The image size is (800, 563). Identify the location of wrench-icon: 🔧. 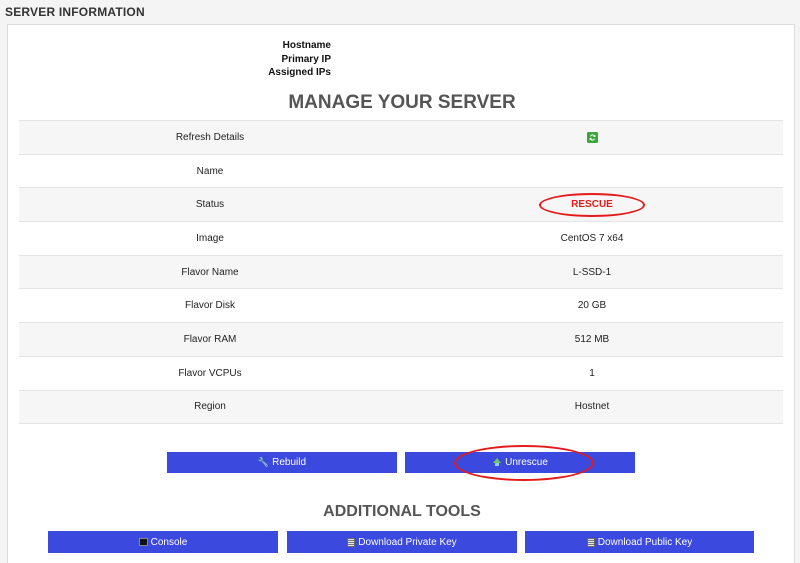
(263, 462).